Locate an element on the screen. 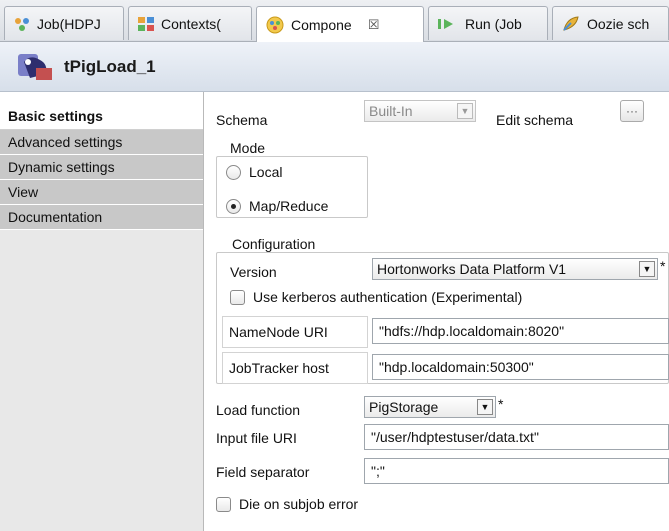 The width and height of the screenshot is (669, 531). tab-label: Oozie sch is located at coordinates (618, 23).